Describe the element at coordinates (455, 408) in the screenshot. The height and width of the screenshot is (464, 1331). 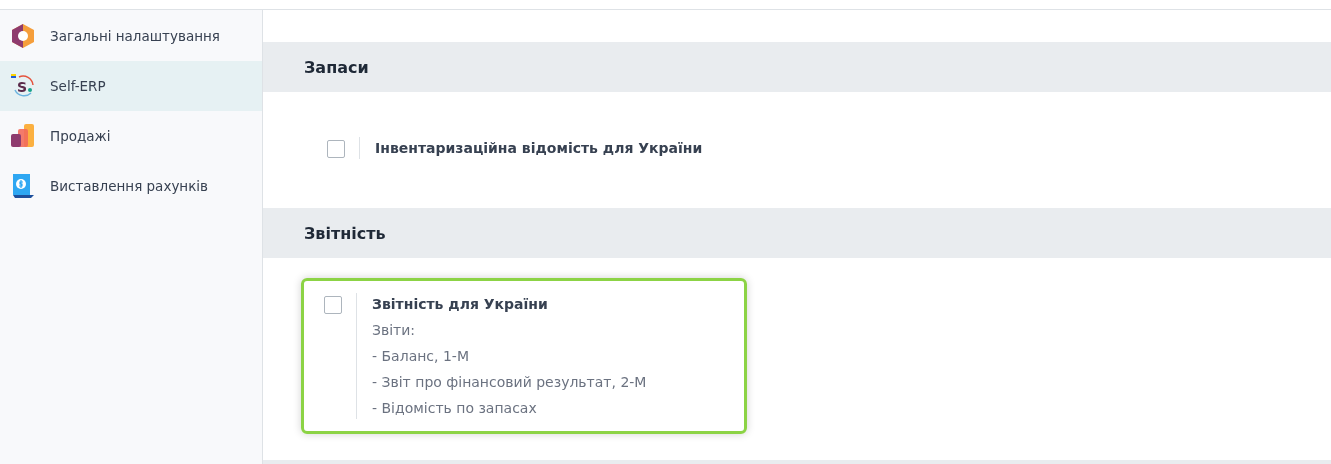
I see `setting-description: - Відомість по запасах` at that location.